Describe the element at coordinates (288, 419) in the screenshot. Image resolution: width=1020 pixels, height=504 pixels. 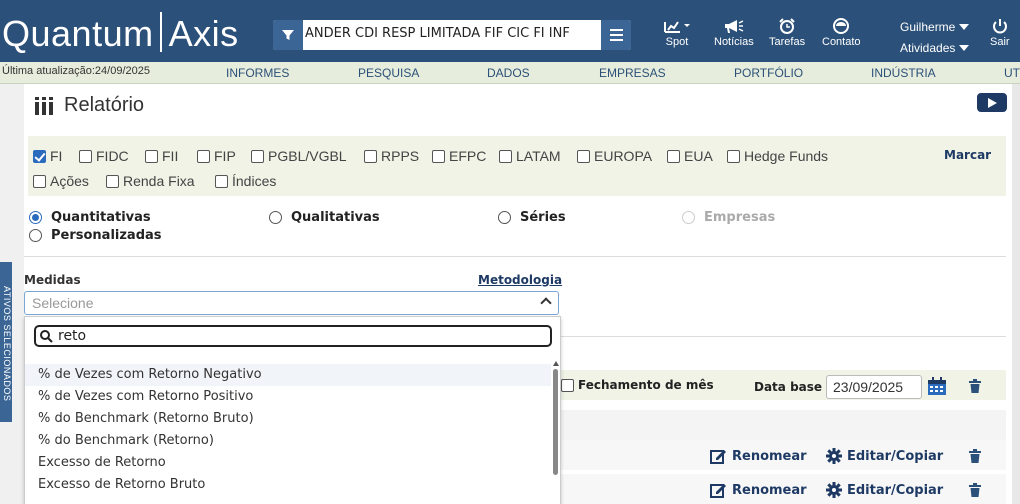
I see `measure-option: % do Benchmark (Retorno Bruto)` at that location.